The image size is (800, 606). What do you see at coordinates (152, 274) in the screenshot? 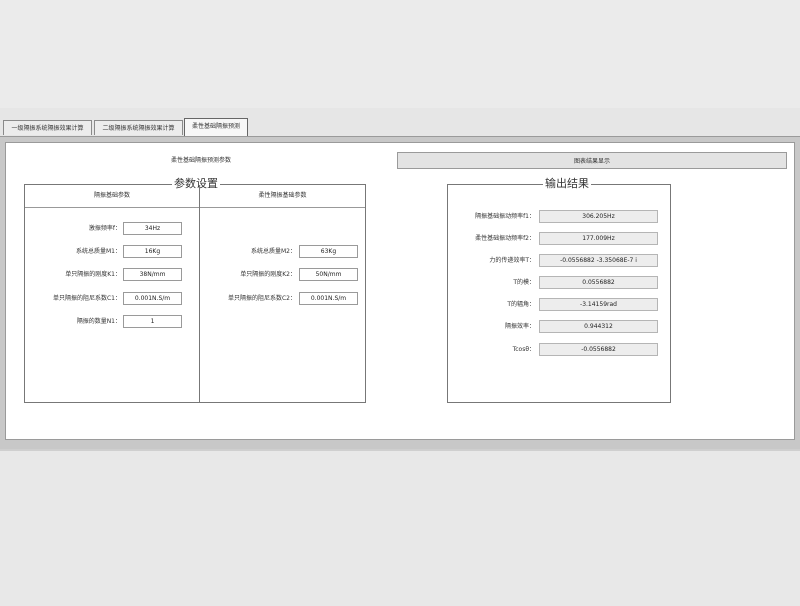
I see `stiffness-k1-input` at bounding box center [152, 274].